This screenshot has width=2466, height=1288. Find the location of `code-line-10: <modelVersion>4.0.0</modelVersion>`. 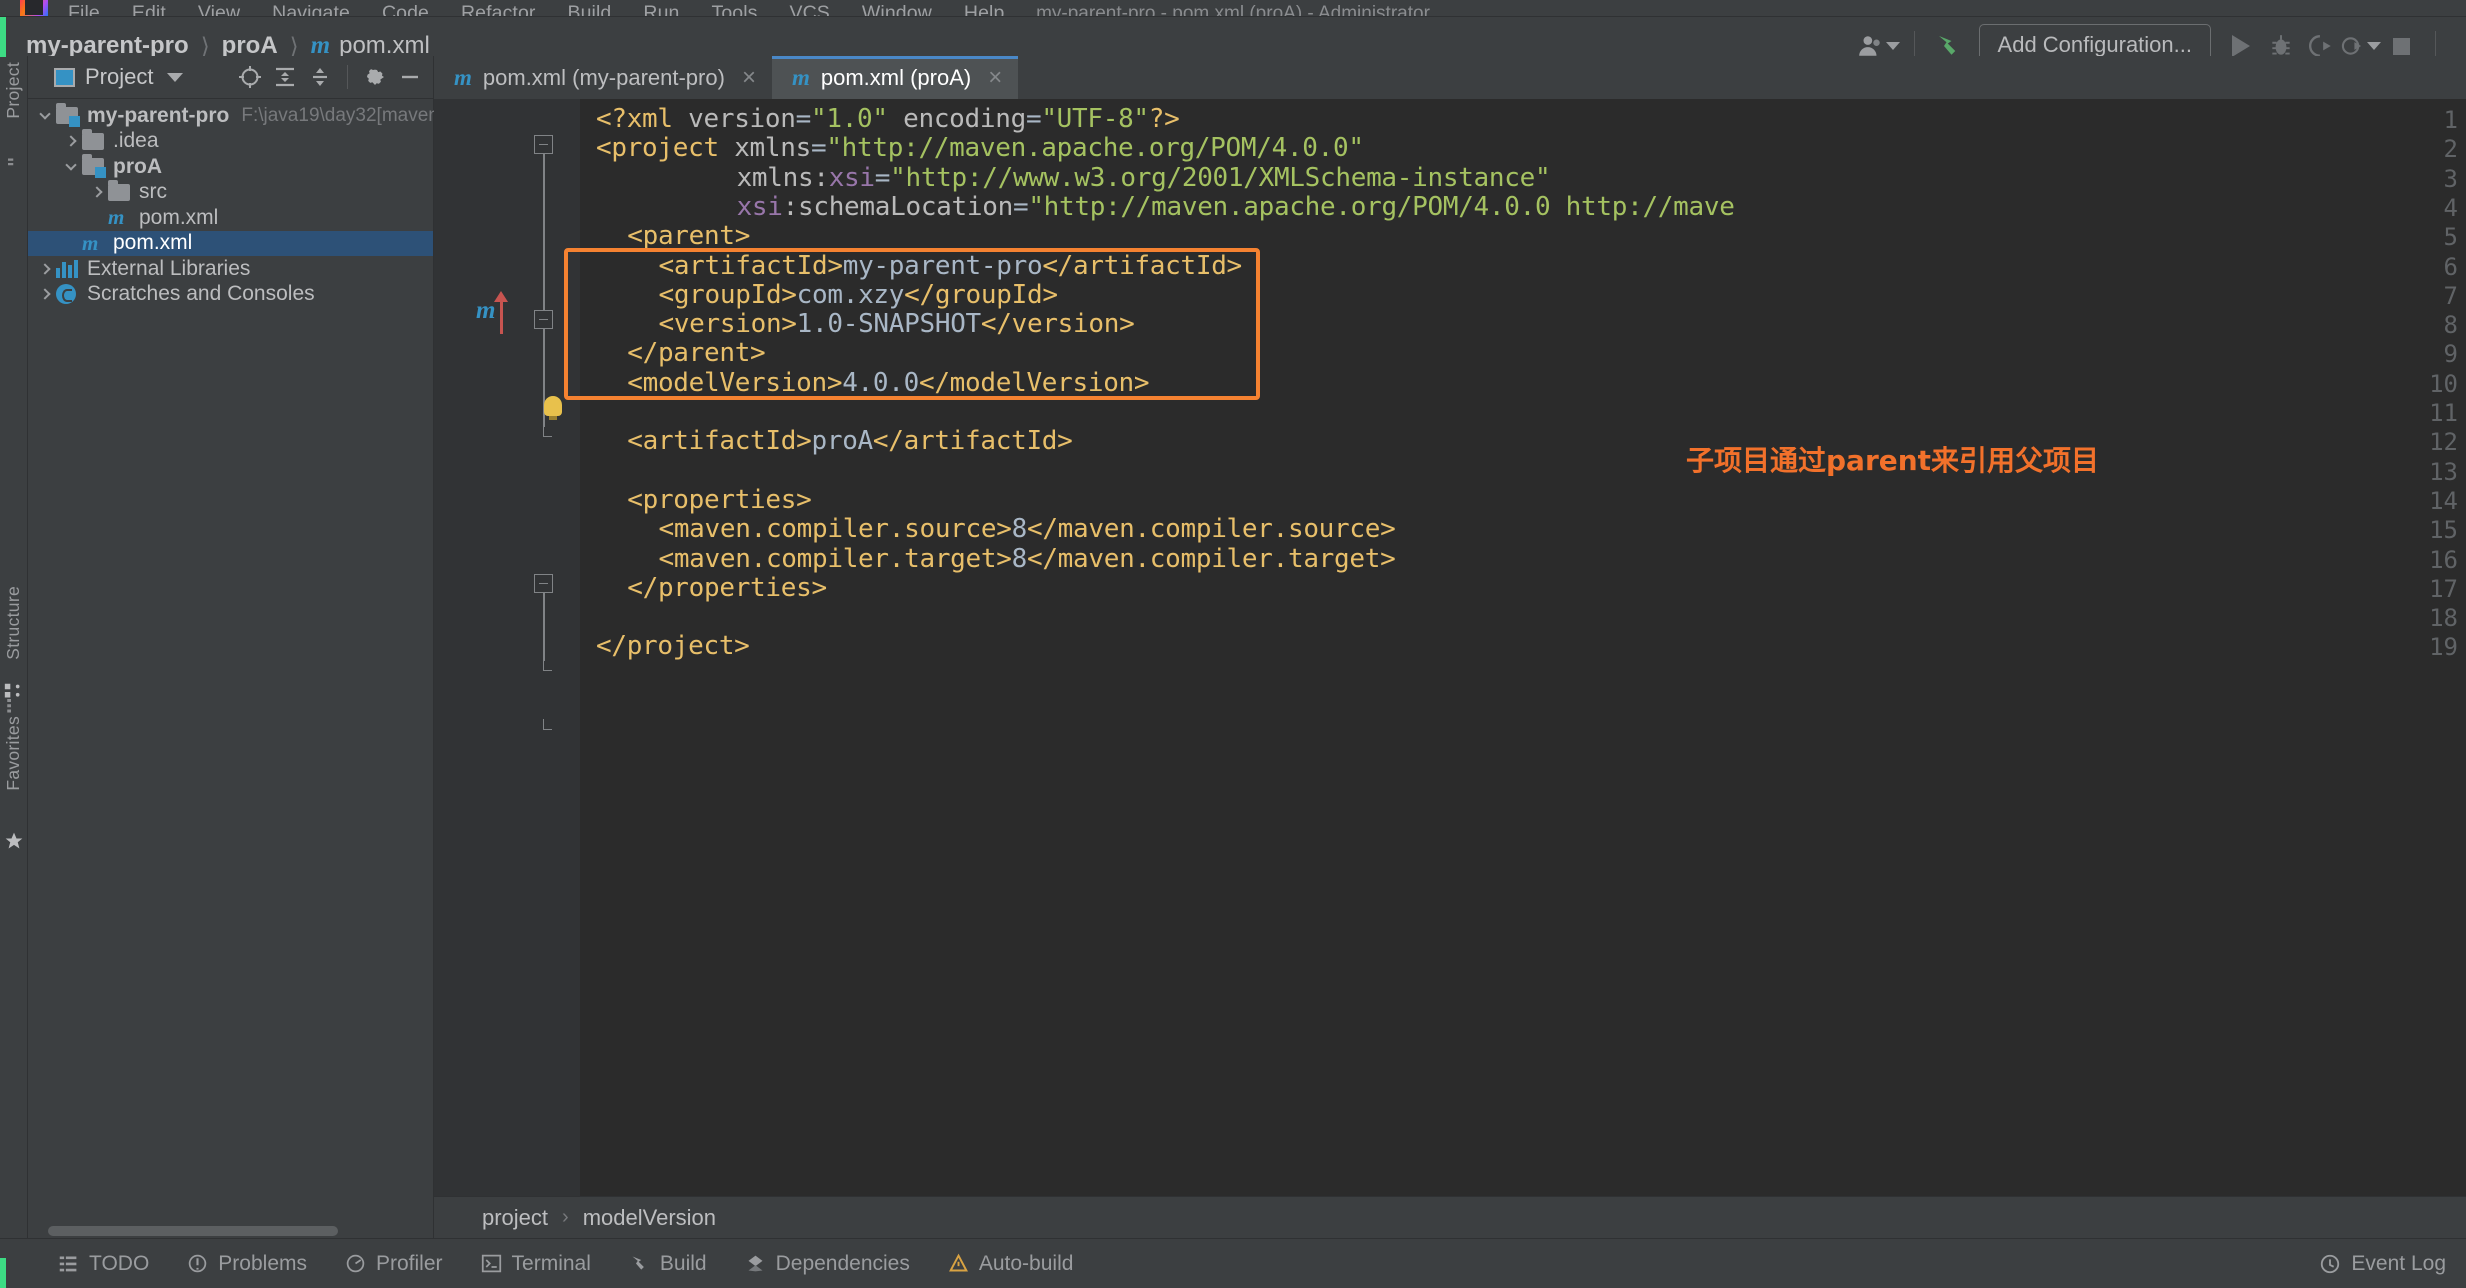

code-line-10: <modelVersion>4.0.0</modelVersion> is located at coordinates (888, 382).